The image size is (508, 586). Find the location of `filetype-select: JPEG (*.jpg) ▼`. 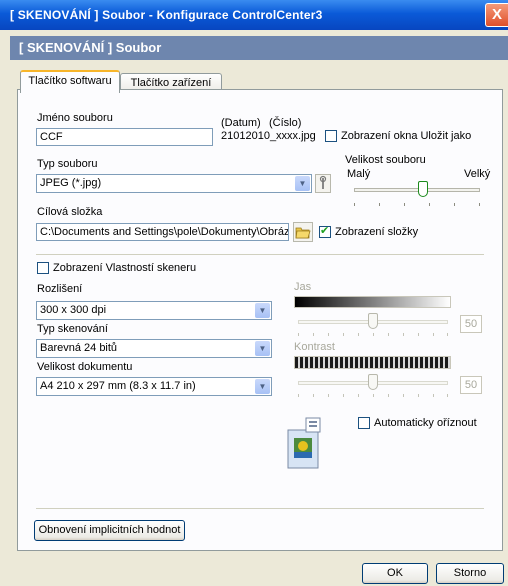

filetype-select: JPEG (*.jpg) ▼ is located at coordinates (174, 183).